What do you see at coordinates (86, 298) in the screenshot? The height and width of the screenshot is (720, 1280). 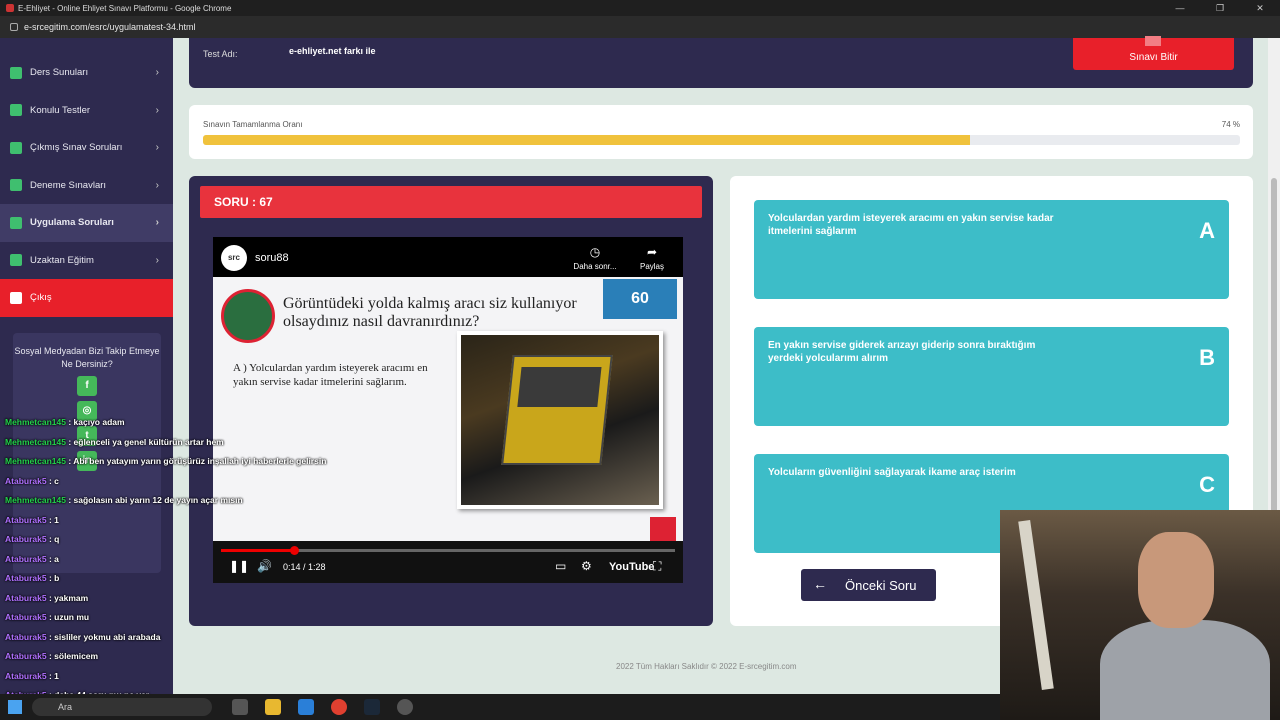 I see `sidebar-item-cikis: Çıkış` at bounding box center [86, 298].